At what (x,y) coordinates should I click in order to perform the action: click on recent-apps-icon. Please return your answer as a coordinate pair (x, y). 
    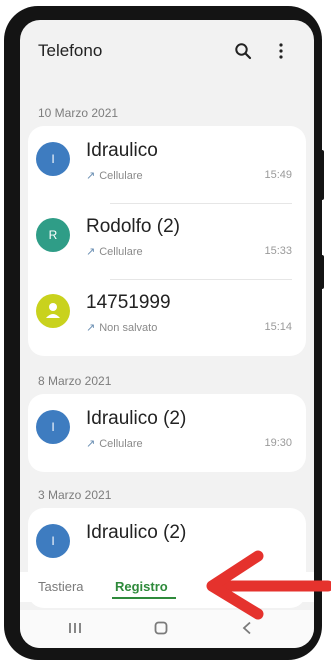
    Looking at the image, I should click on (75, 628).